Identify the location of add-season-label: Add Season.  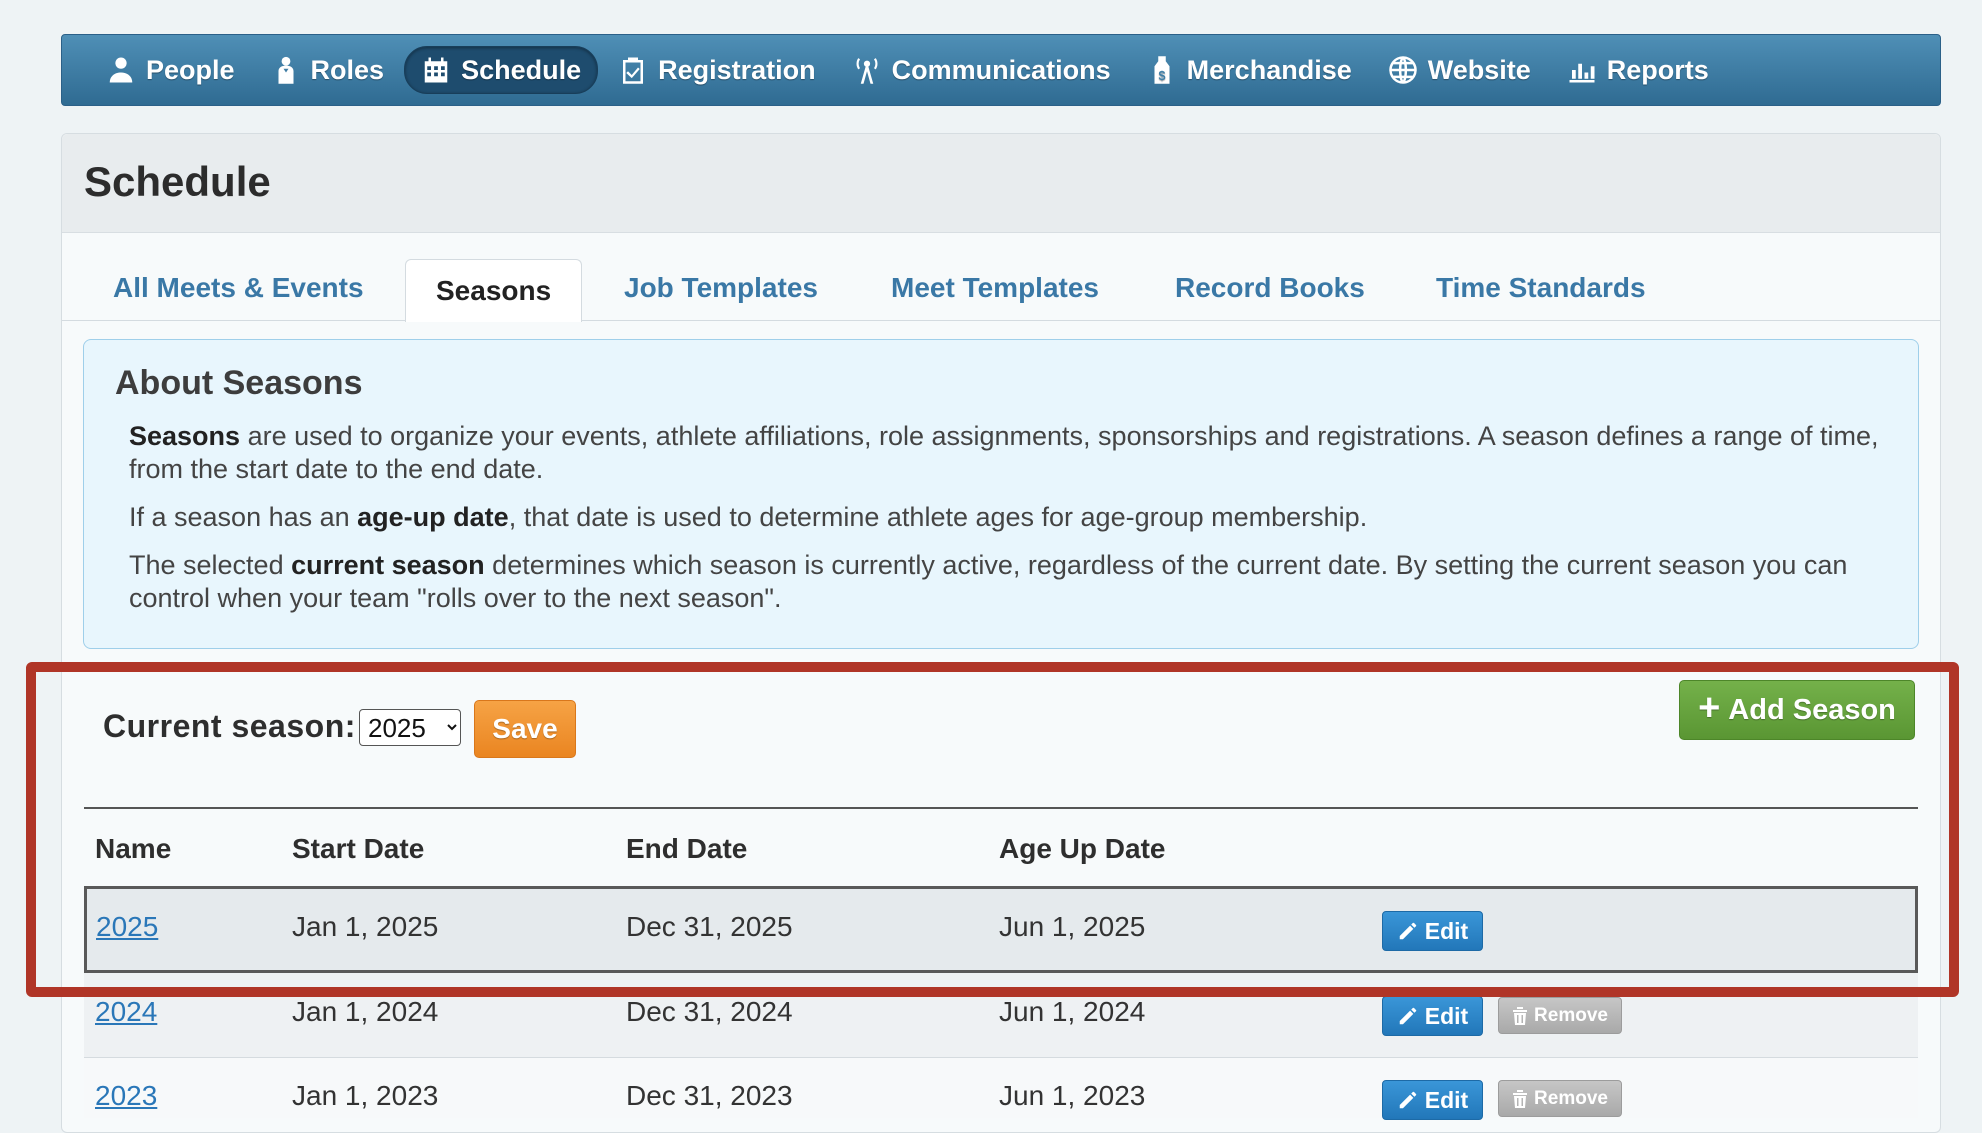
(1812, 709).